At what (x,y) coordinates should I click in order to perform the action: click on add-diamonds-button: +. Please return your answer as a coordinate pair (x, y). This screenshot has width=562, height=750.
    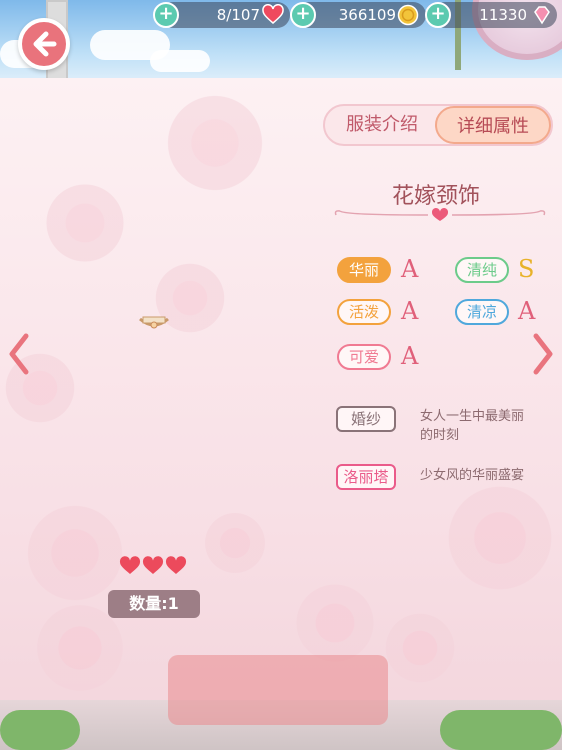
    Looking at the image, I should click on (438, 15).